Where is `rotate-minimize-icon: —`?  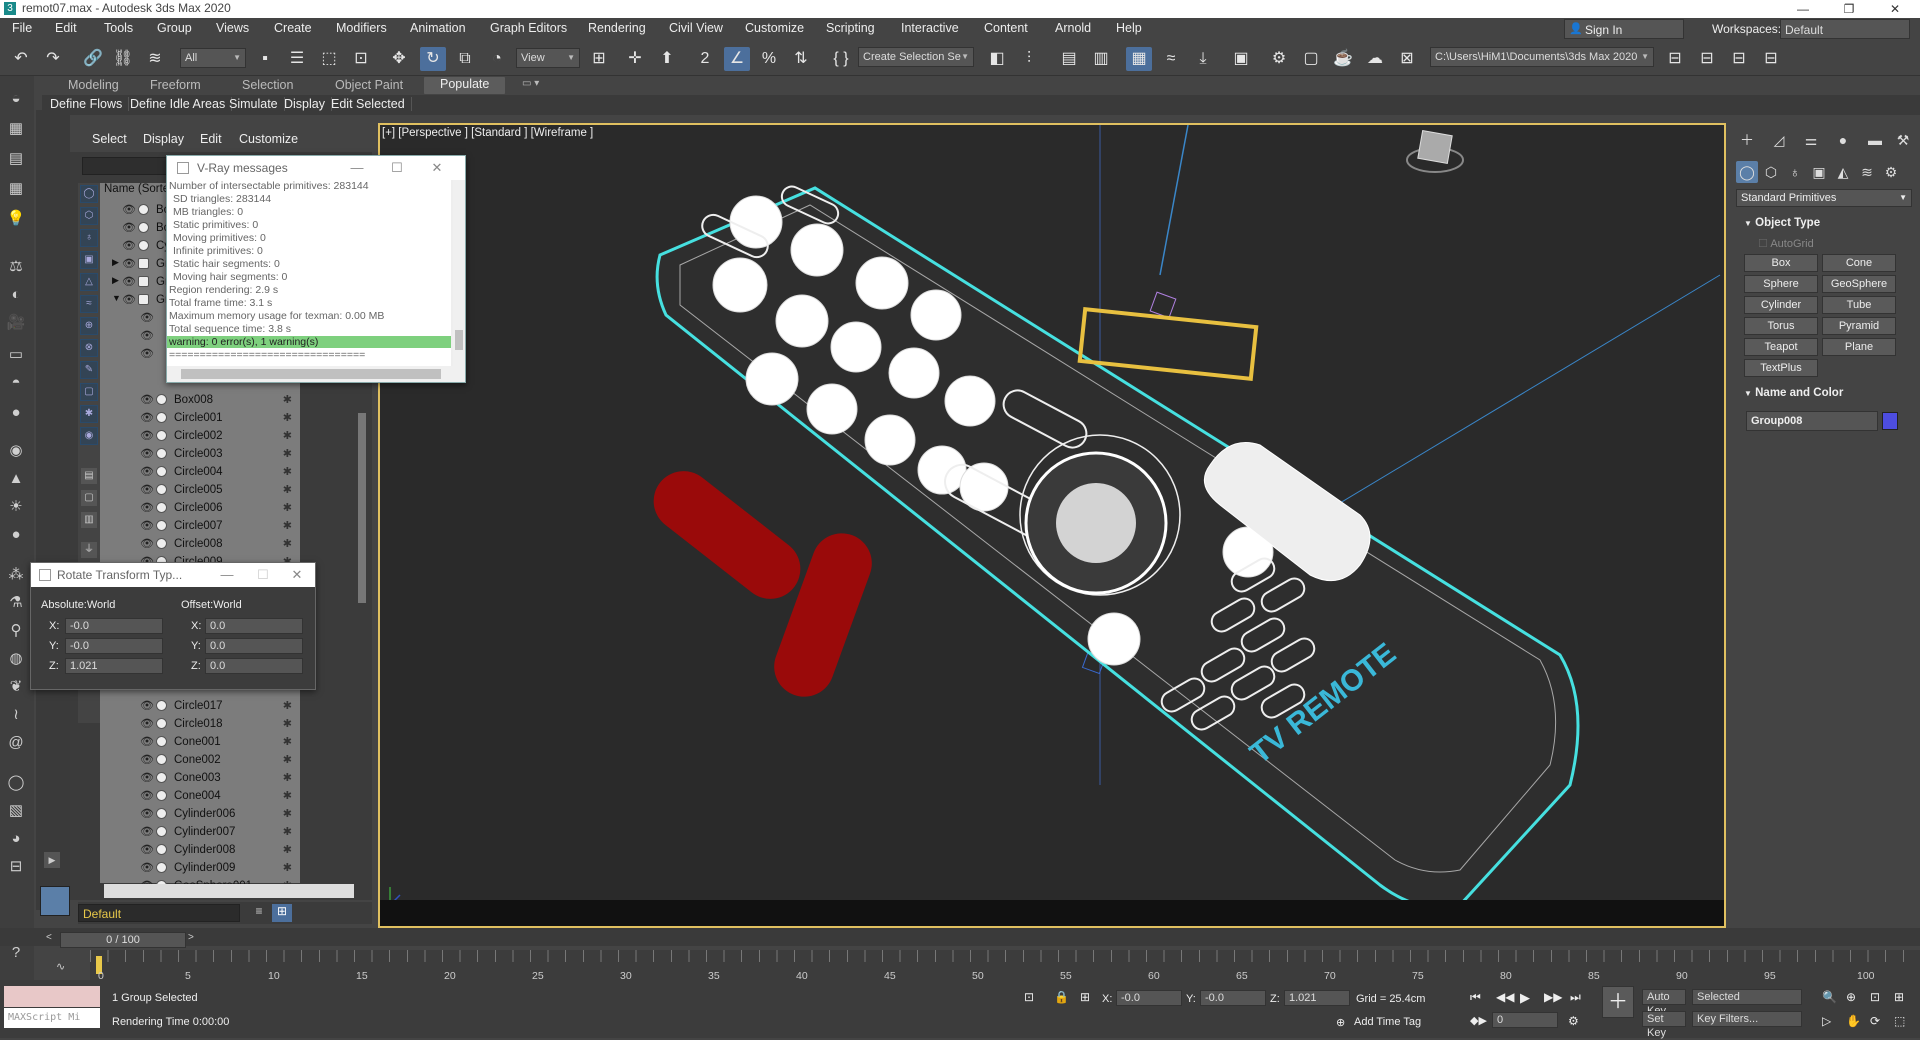 rotate-minimize-icon: — is located at coordinates (227, 575).